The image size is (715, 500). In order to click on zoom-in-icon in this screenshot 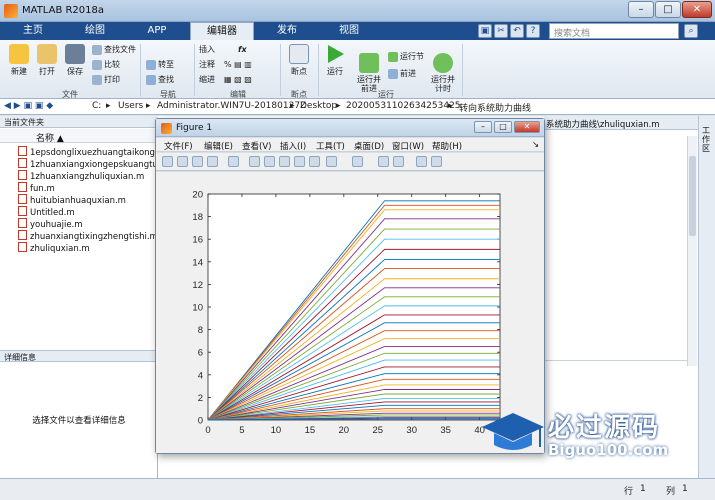, I will do `click(254, 161)`.